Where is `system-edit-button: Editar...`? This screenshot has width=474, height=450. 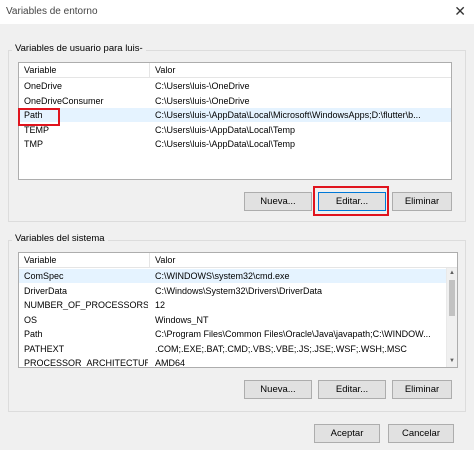 system-edit-button: Editar... is located at coordinates (352, 389).